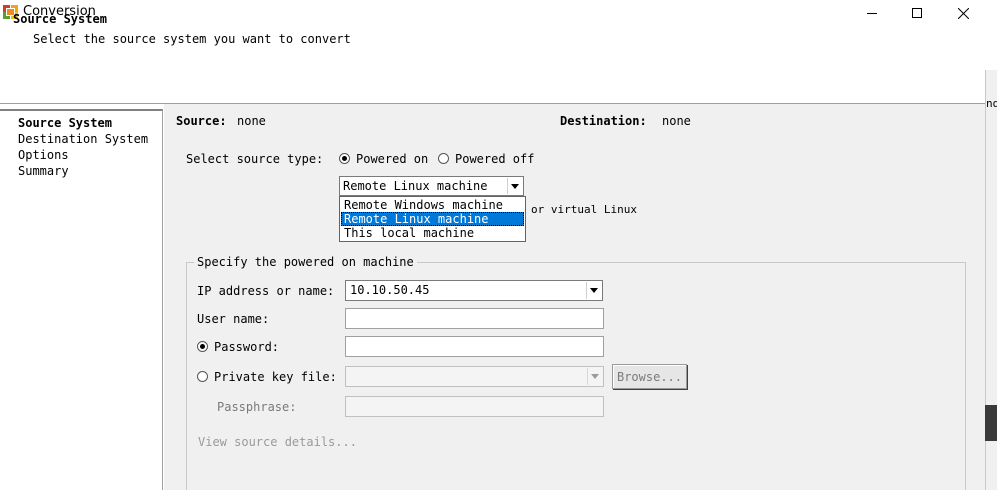 This screenshot has height=490, width=997. I want to click on private-key-radio, so click(202, 376).